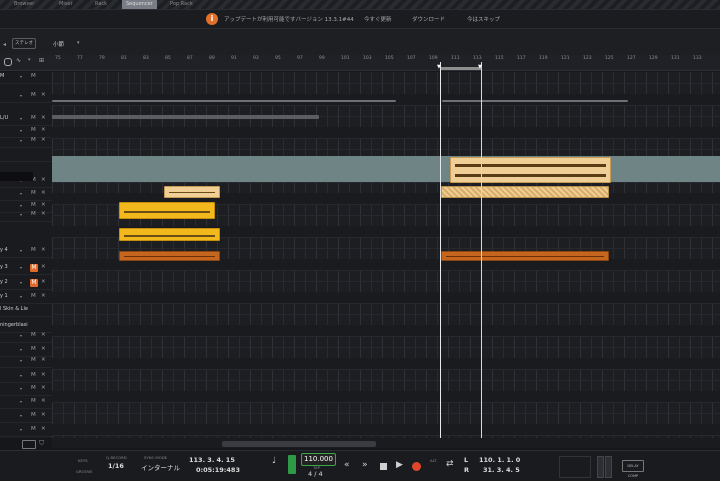 This screenshot has width=720, height=481. Describe the element at coordinates (26, 156) in the screenshot. I see `track-header` at that location.